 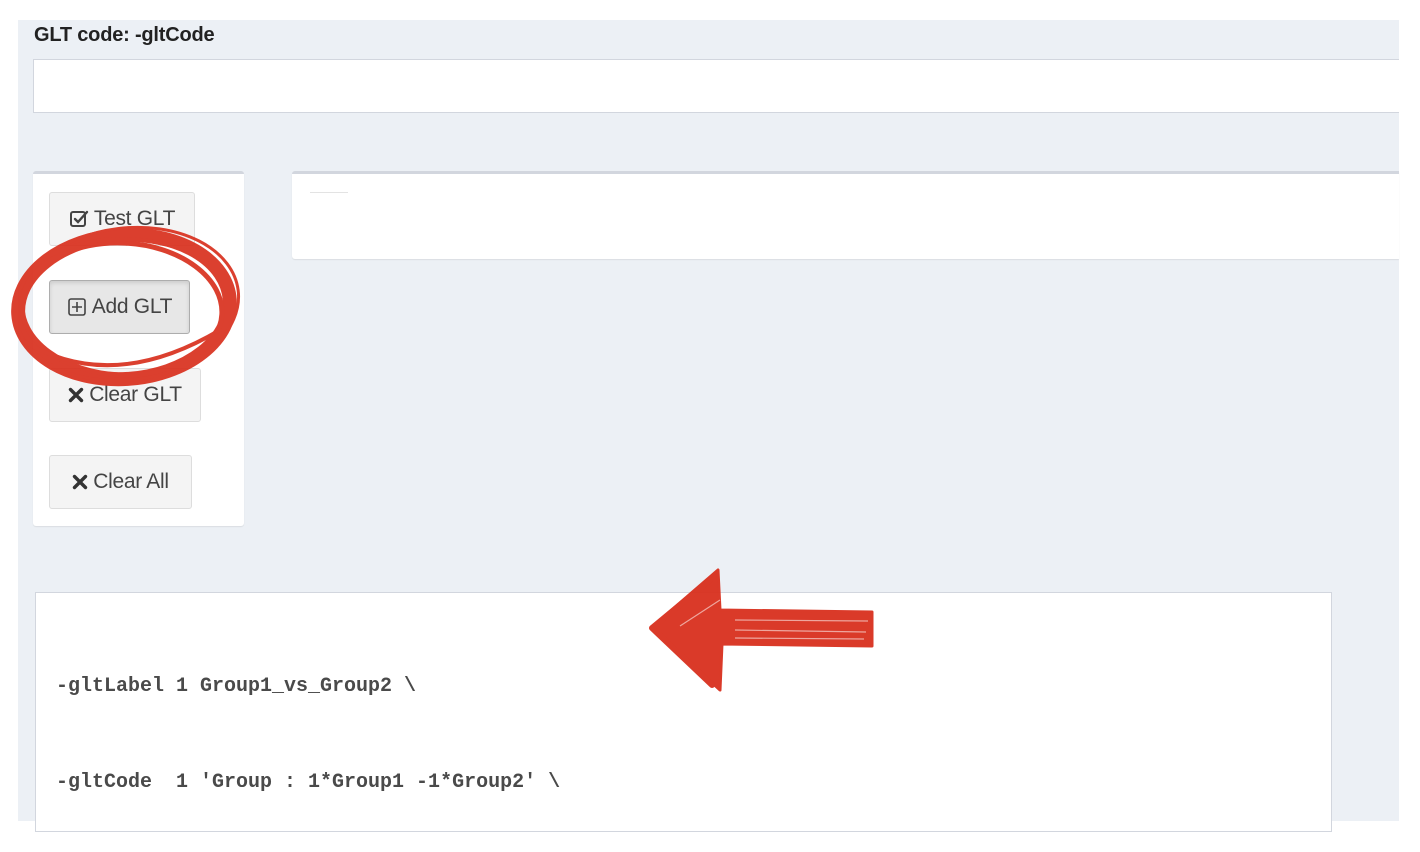 What do you see at coordinates (329, 192) in the screenshot?
I see `output-divider` at bounding box center [329, 192].